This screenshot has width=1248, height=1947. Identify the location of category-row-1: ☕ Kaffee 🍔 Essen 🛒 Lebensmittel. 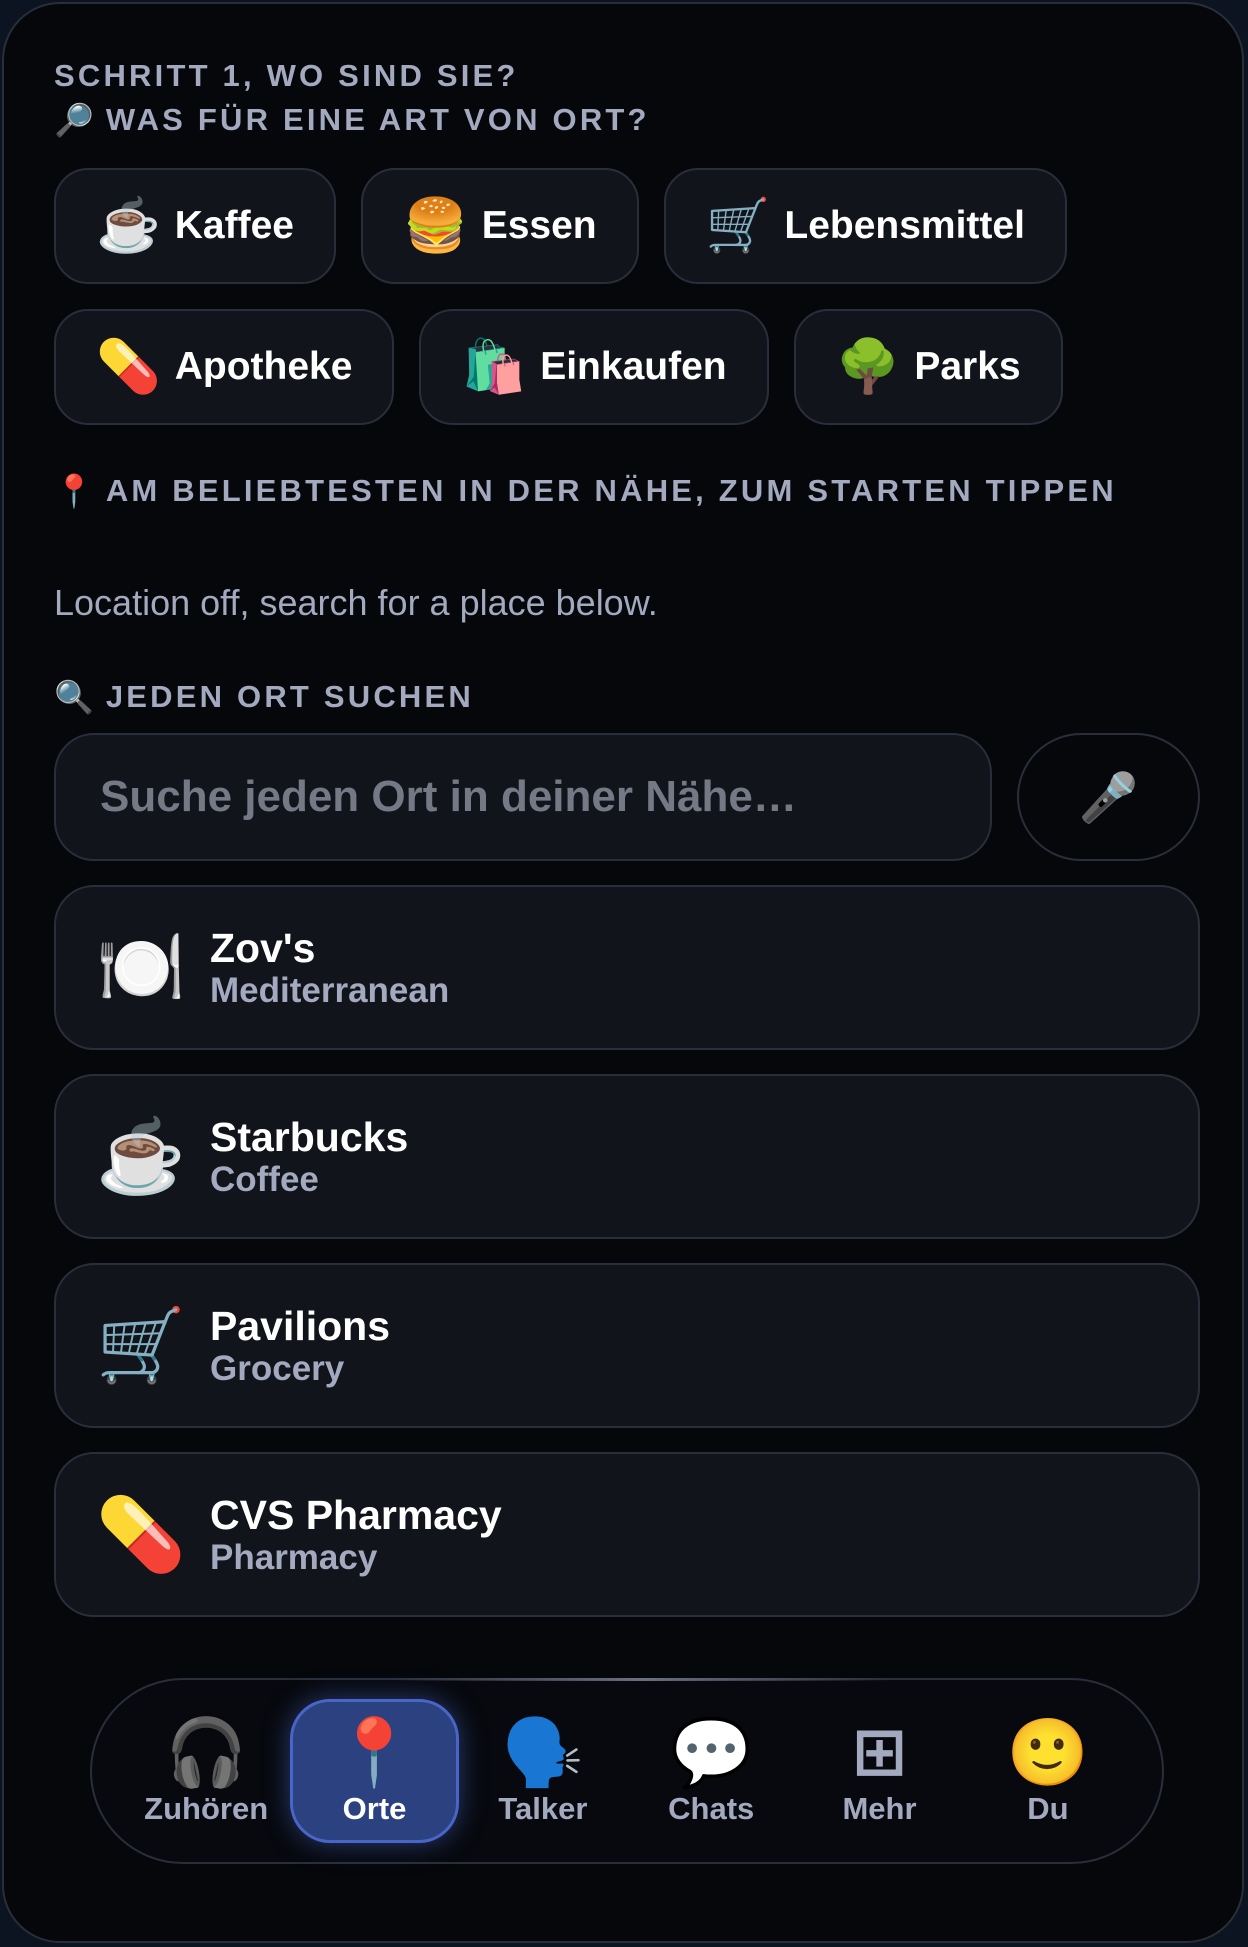
(627, 226).